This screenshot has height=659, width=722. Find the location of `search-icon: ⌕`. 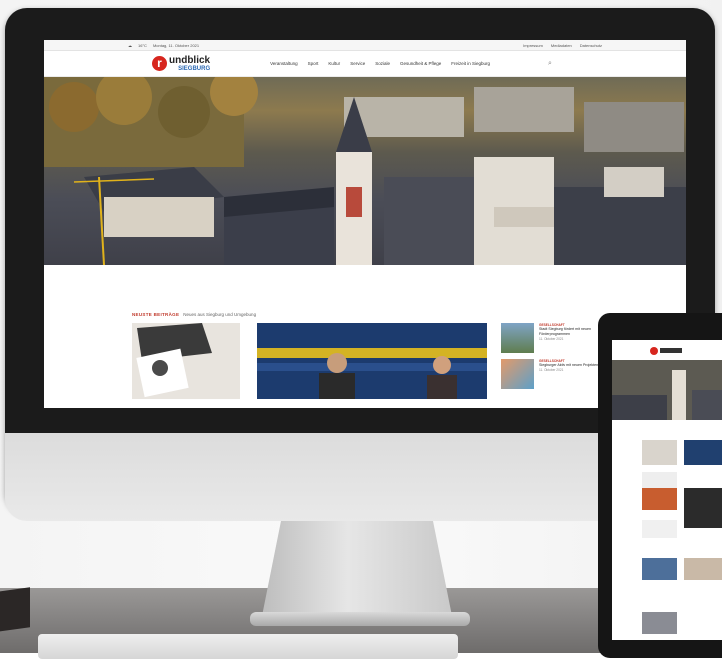

search-icon: ⌕ is located at coordinates (550, 64).